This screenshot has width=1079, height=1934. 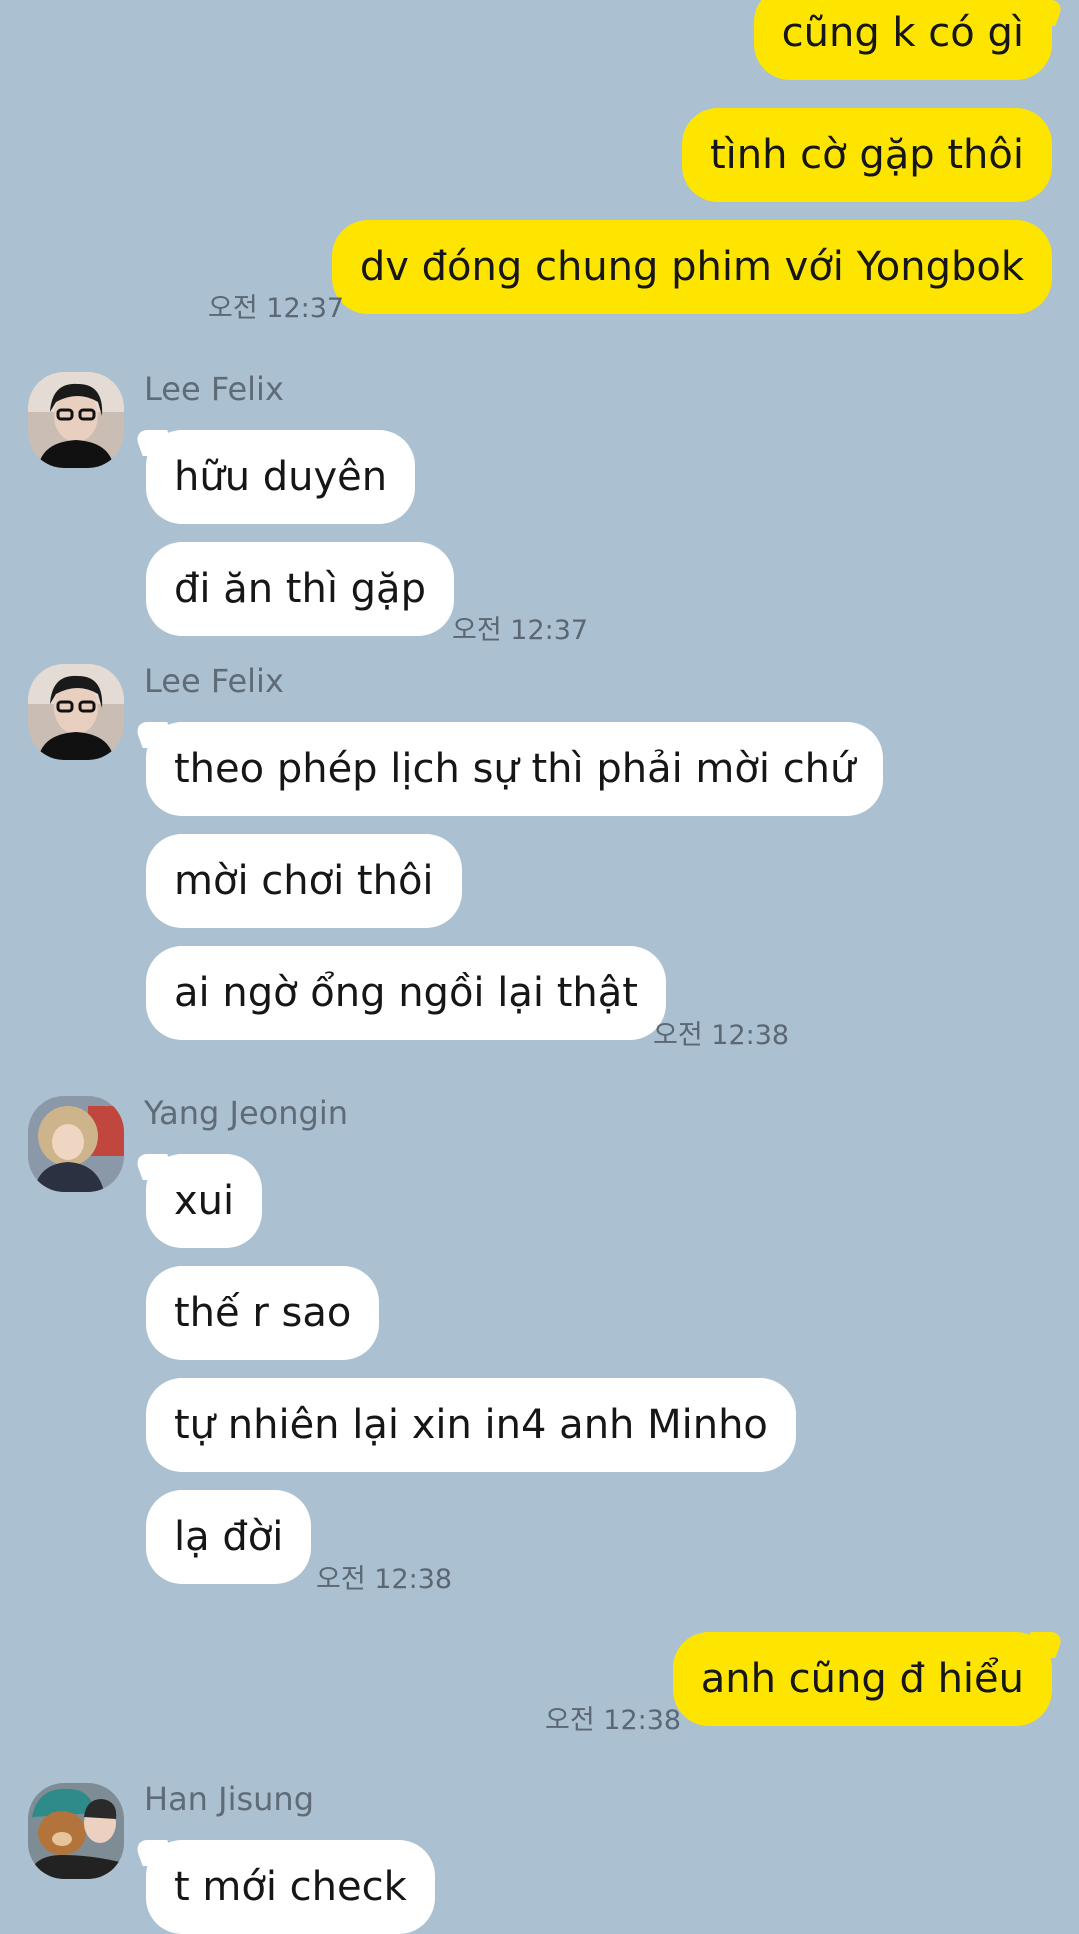 What do you see at coordinates (471, 1425) in the screenshot?
I see `incoming-message-bubble: tự nhiên lại xin in4 anh Minho` at bounding box center [471, 1425].